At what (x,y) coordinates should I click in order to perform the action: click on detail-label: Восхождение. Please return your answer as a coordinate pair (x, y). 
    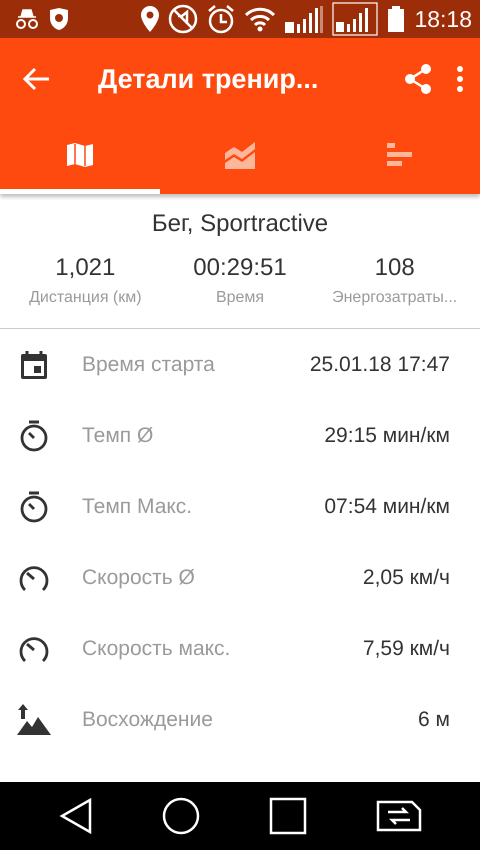
    Looking at the image, I should click on (148, 719).